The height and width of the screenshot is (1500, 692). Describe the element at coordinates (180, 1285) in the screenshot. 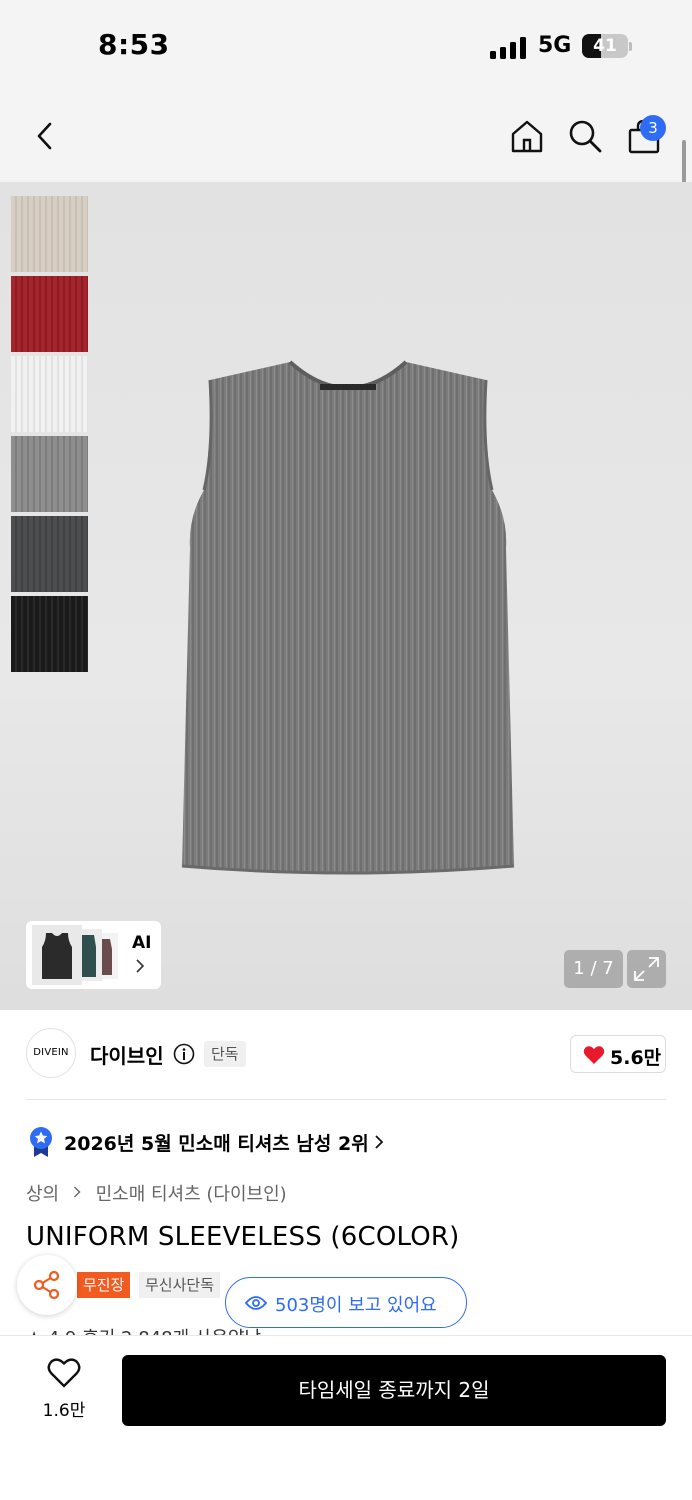

I see `musinsa-exclusive-tag: 무신사단독` at that location.